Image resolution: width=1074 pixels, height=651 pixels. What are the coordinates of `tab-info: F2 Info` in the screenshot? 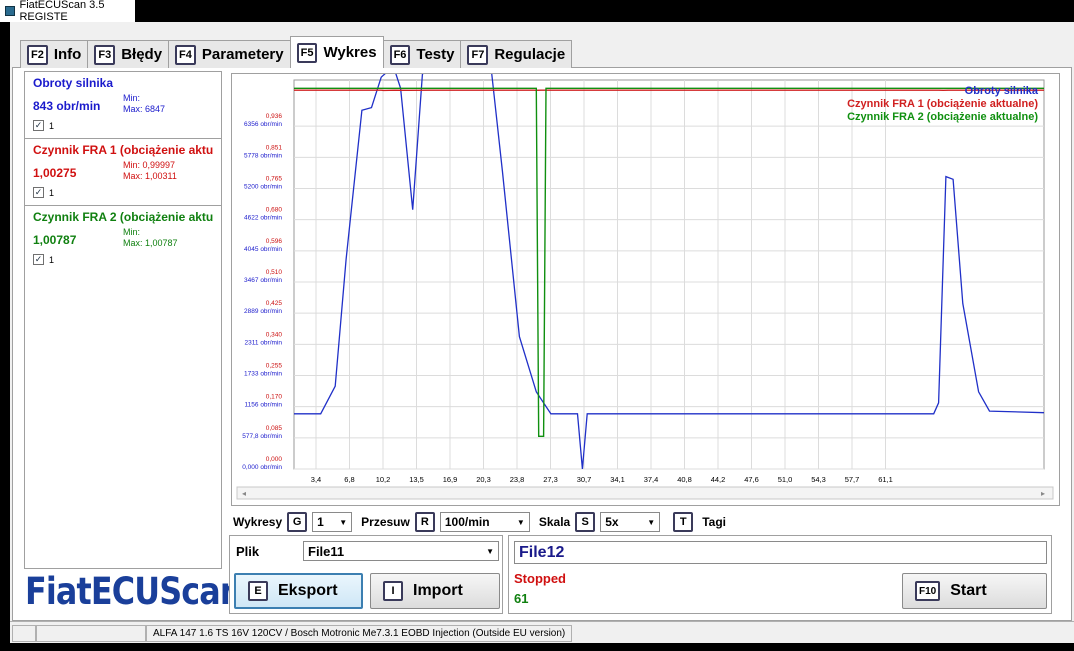 It's located at (54, 54).